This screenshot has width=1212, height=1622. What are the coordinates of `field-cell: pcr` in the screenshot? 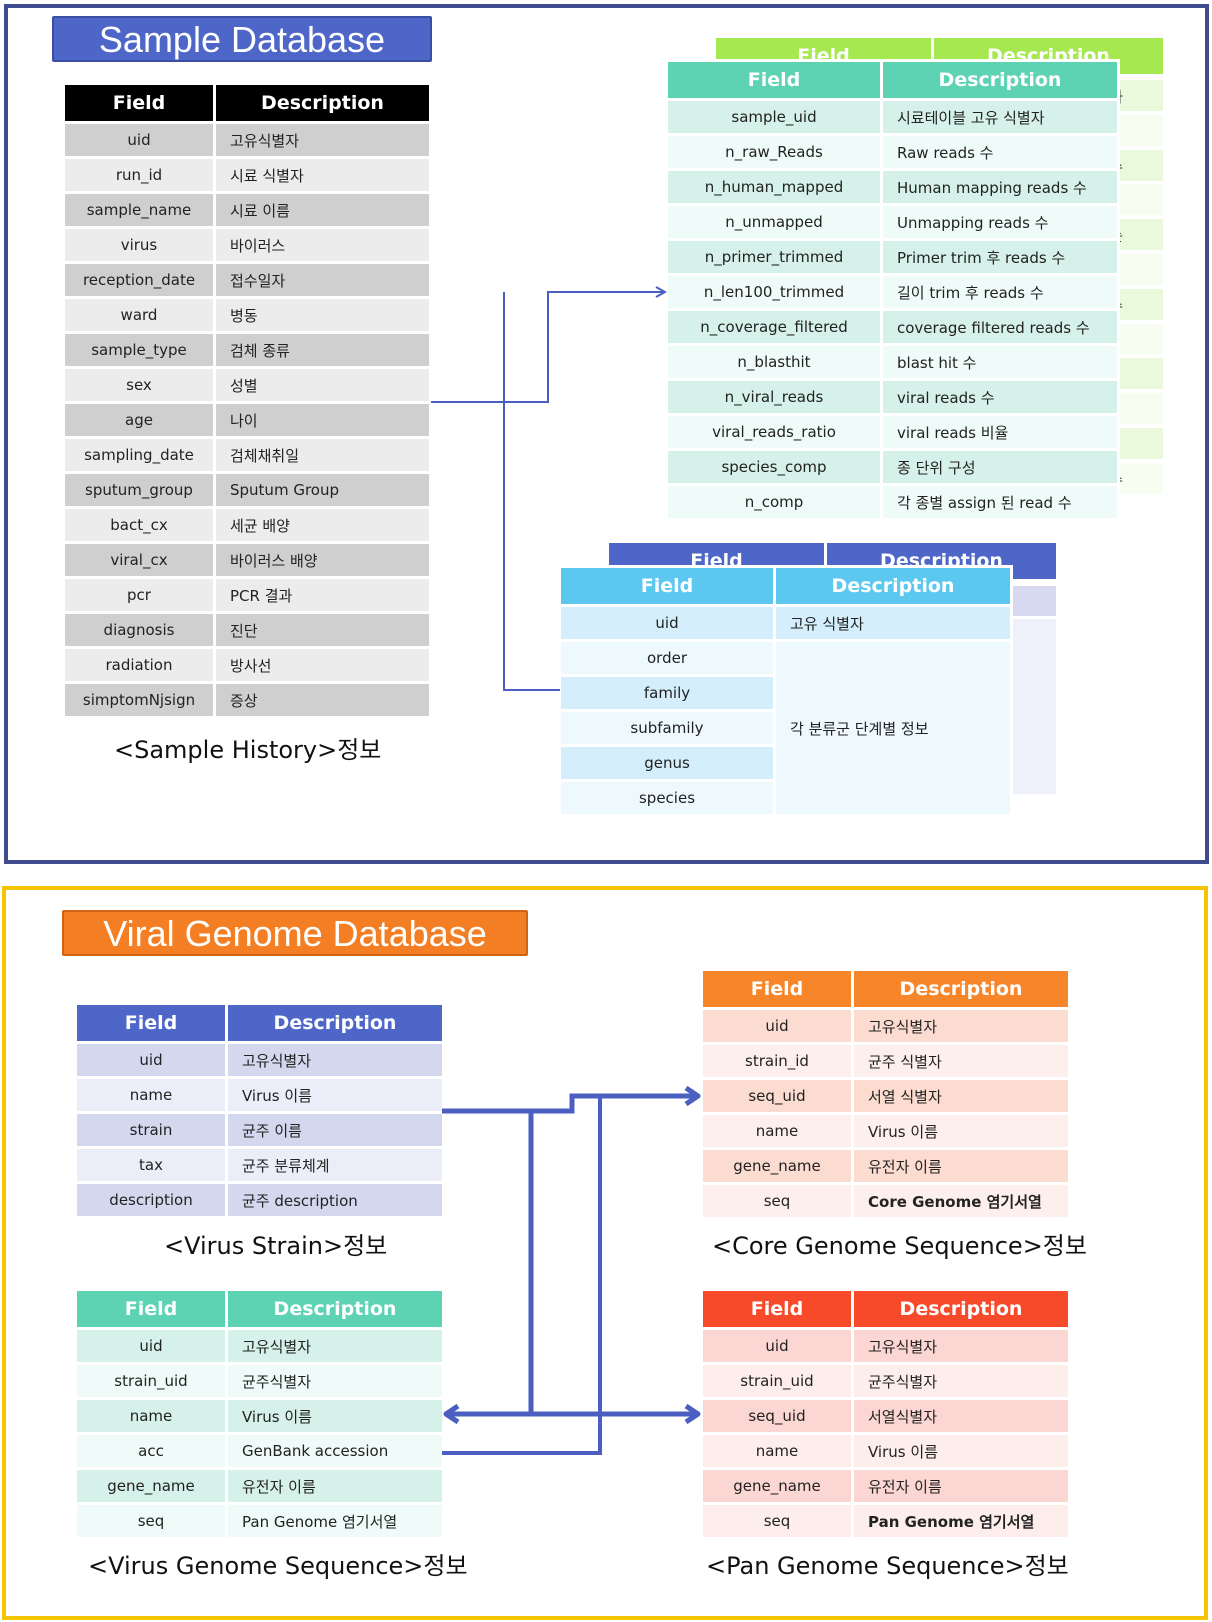 It's located at (139, 595).